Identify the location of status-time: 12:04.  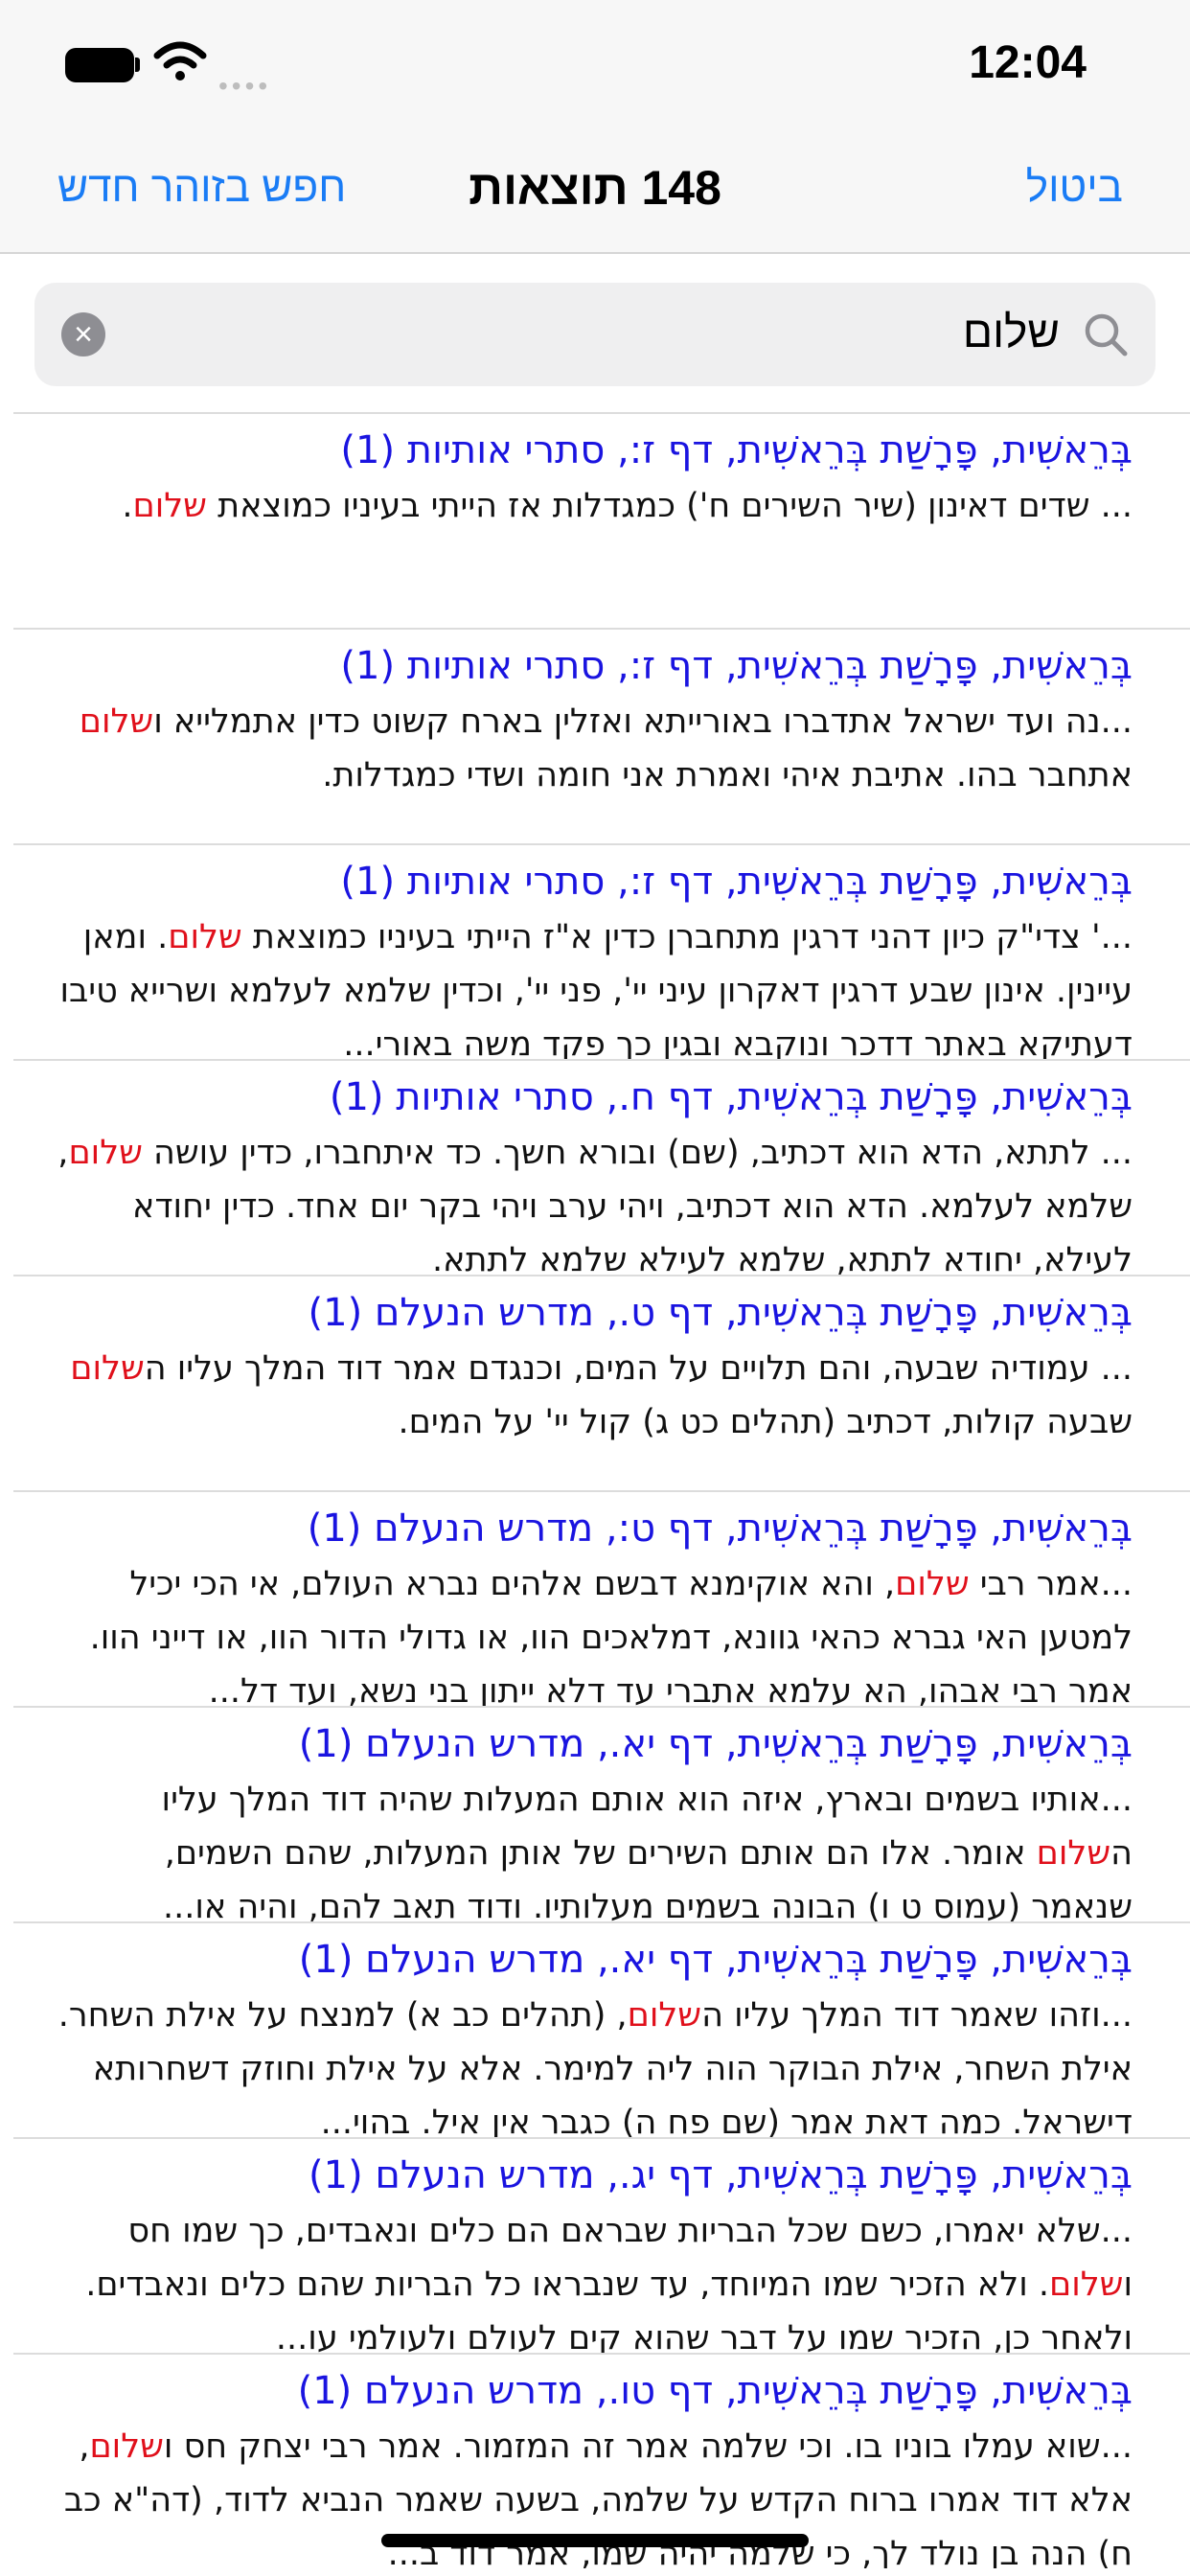
(1028, 63).